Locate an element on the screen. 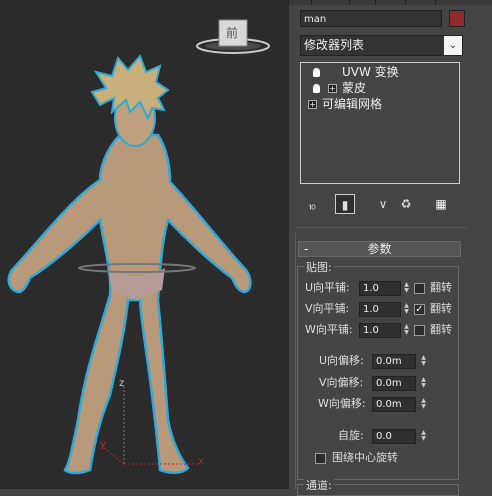 The height and width of the screenshot is (496, 492). u-tile-spinner: 1.0 ▲ ▼ is located at coordinates (386, 288).